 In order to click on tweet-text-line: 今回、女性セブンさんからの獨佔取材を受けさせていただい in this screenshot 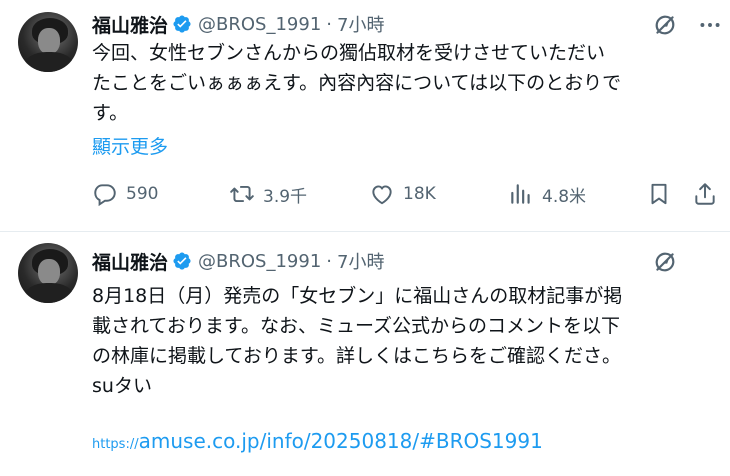, I will do `click(349, 53)`.